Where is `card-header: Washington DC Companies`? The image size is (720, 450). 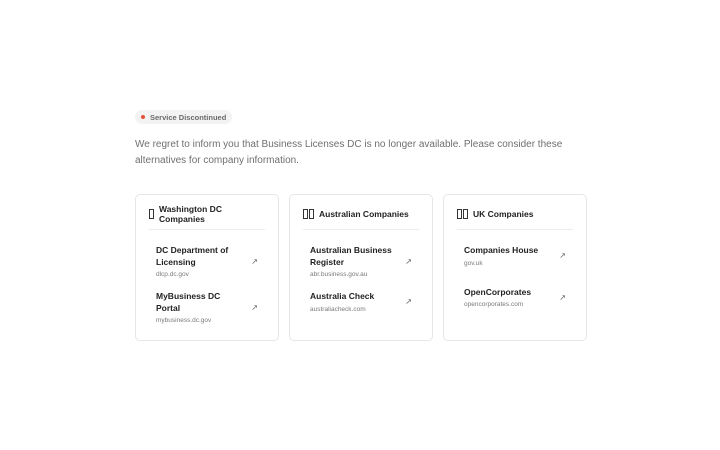
card-header: Washington DC Companies is located at coordinates (207, 212).